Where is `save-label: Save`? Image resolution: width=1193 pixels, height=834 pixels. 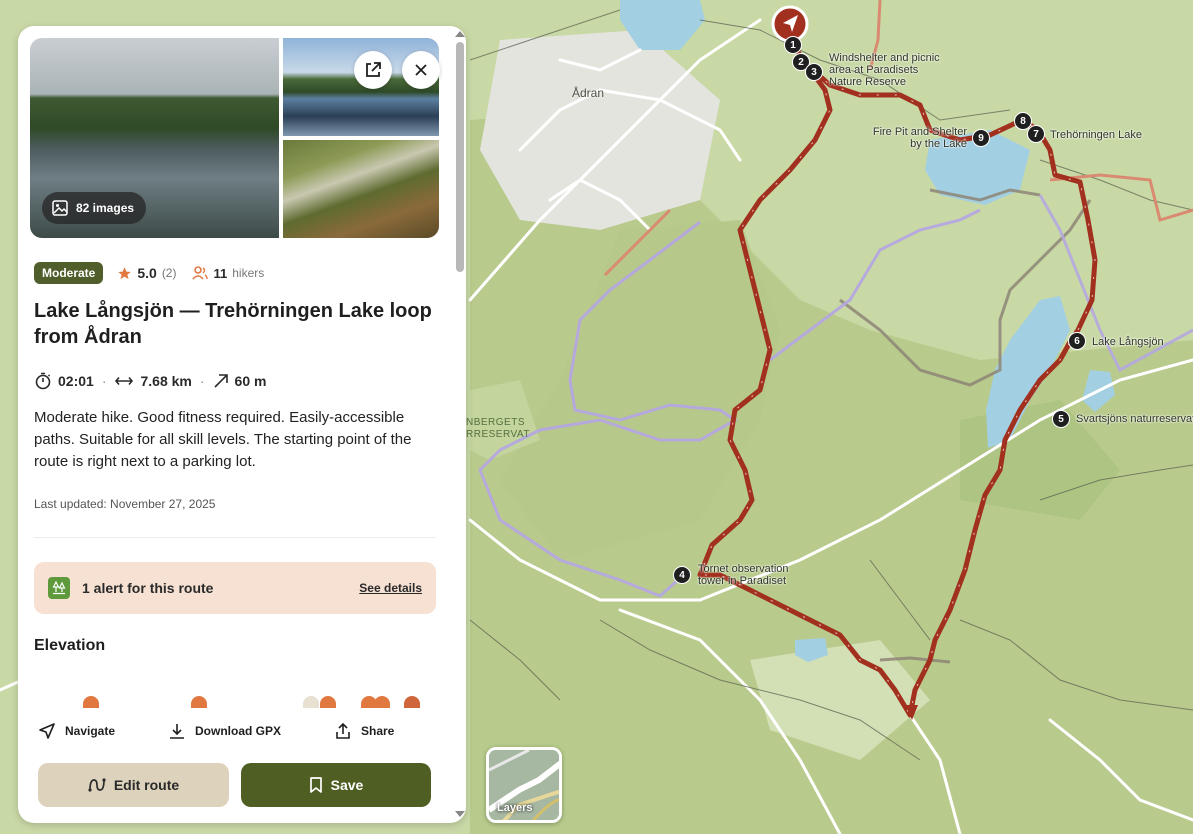 save-label: Save is located at coordinates (347, 785).